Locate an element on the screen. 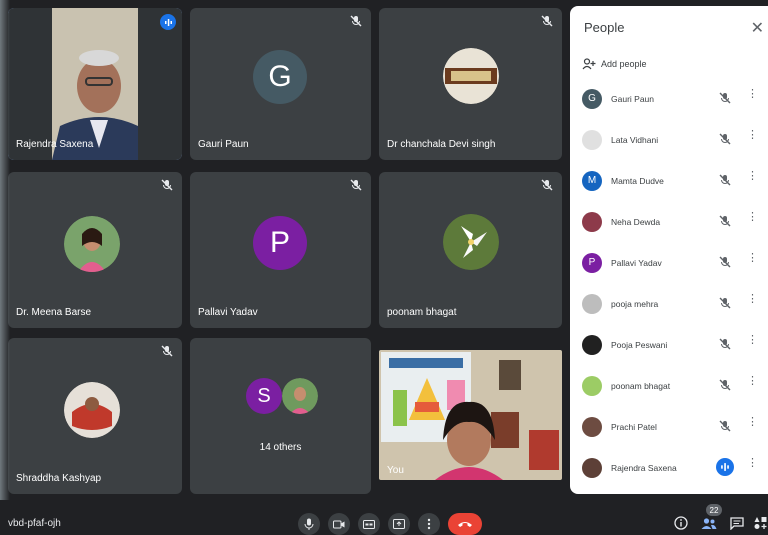 The height and width of the screenshot is (535, 768). participant-name: Dr. Meena Barse is located at coordinates (54, 312).